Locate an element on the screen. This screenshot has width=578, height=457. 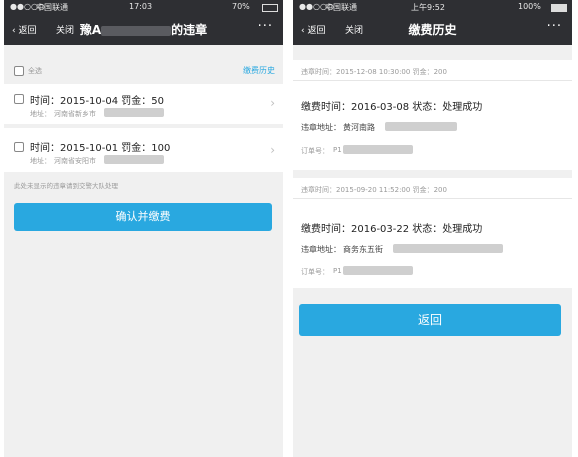
return-button: 返回 is located at coordinates (430, 320).